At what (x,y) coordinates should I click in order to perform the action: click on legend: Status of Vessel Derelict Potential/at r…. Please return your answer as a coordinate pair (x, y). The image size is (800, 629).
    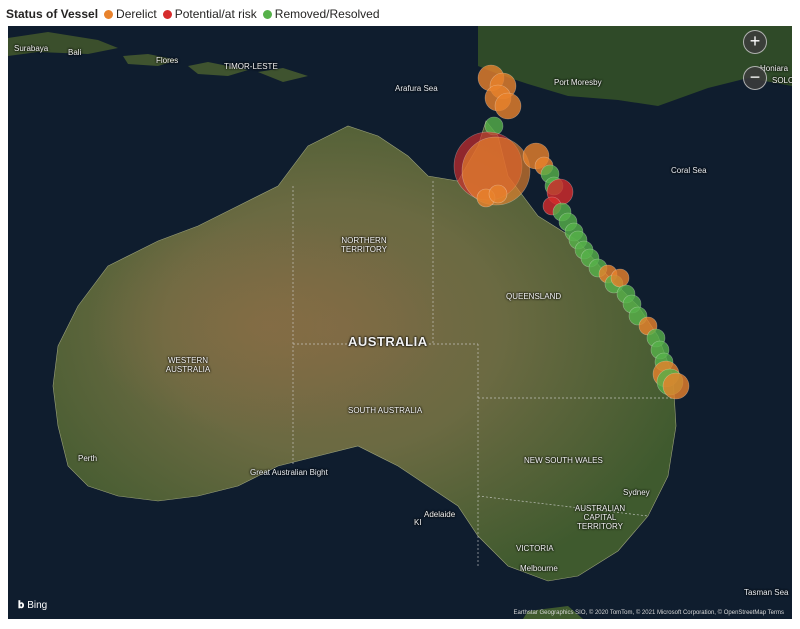
    Looking at the image, I should click on (196, 14).